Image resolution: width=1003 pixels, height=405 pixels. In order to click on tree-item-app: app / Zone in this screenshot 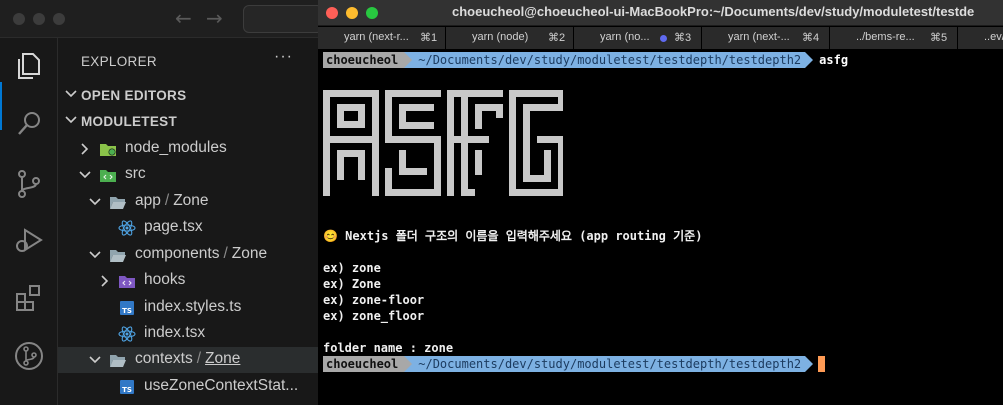, I will do `click(188, 202)`.